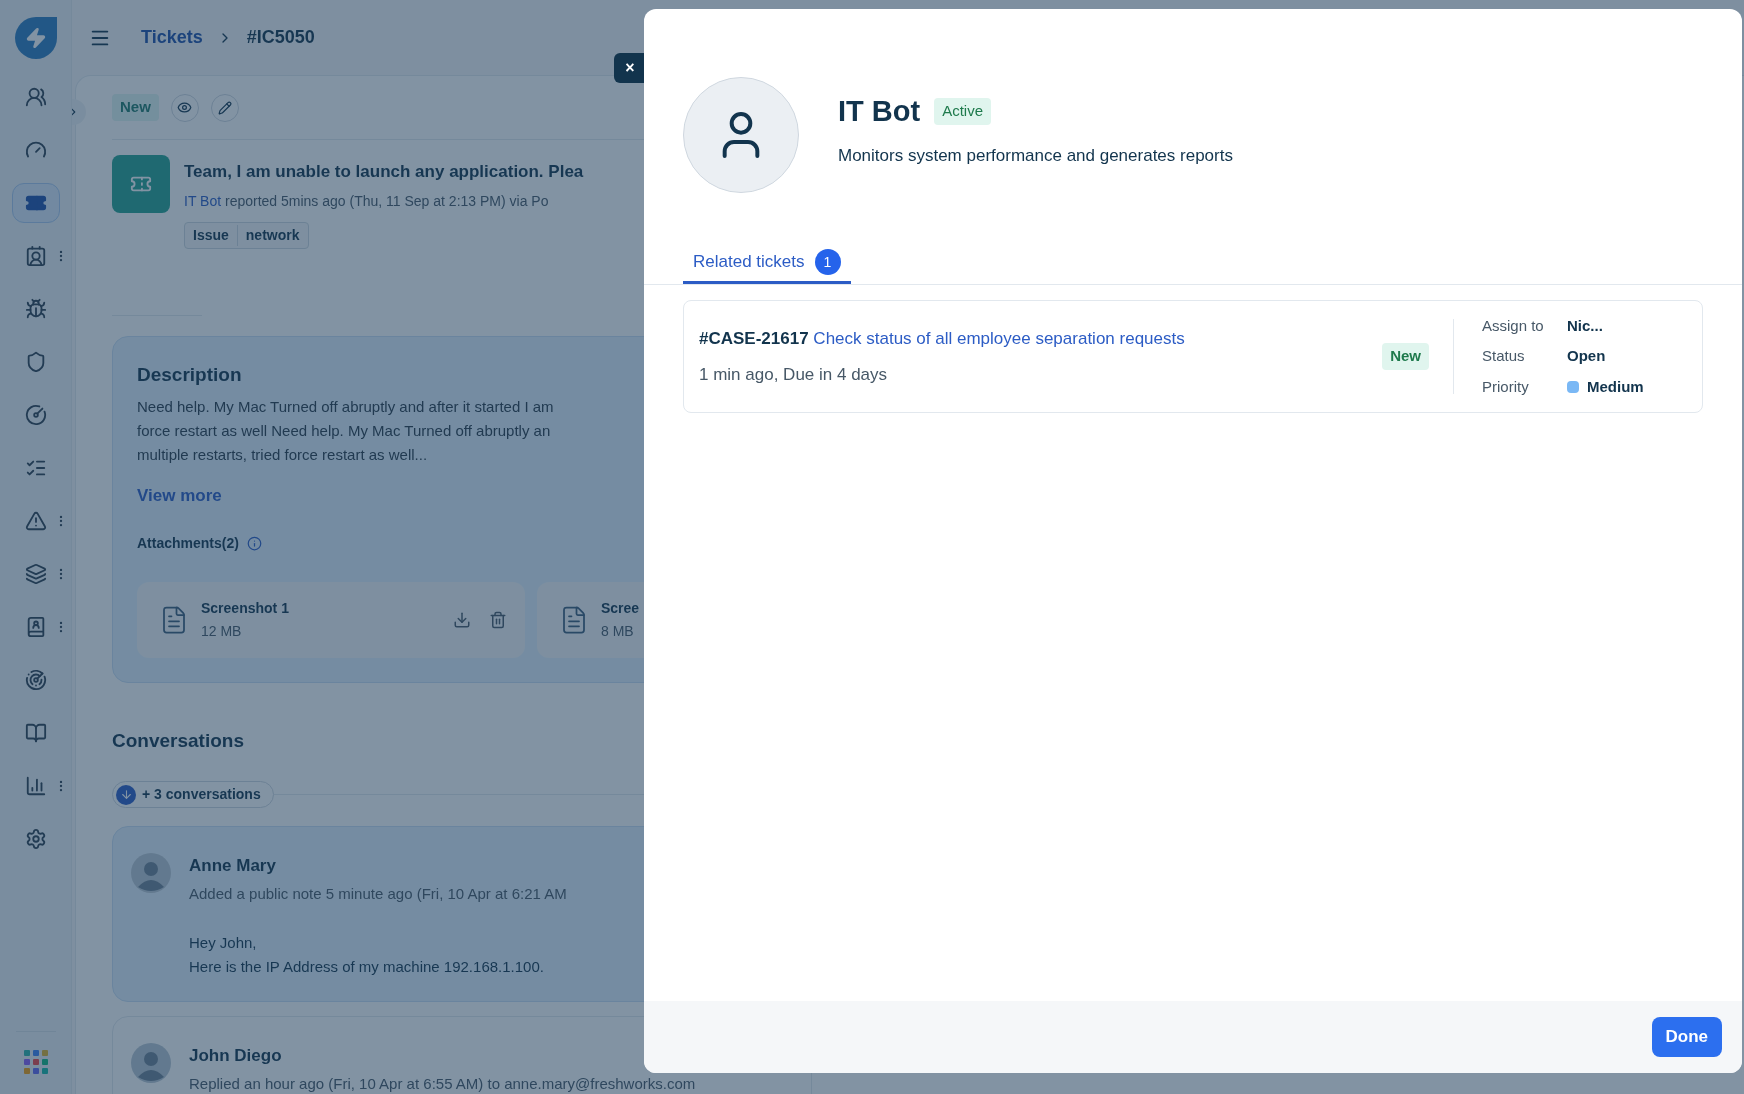 The height and width of the screenshot is (1094, 1744). Describe the element at coordinates (233, 866) in the screenshot. I see `author-name: Anne Mary` at that location.